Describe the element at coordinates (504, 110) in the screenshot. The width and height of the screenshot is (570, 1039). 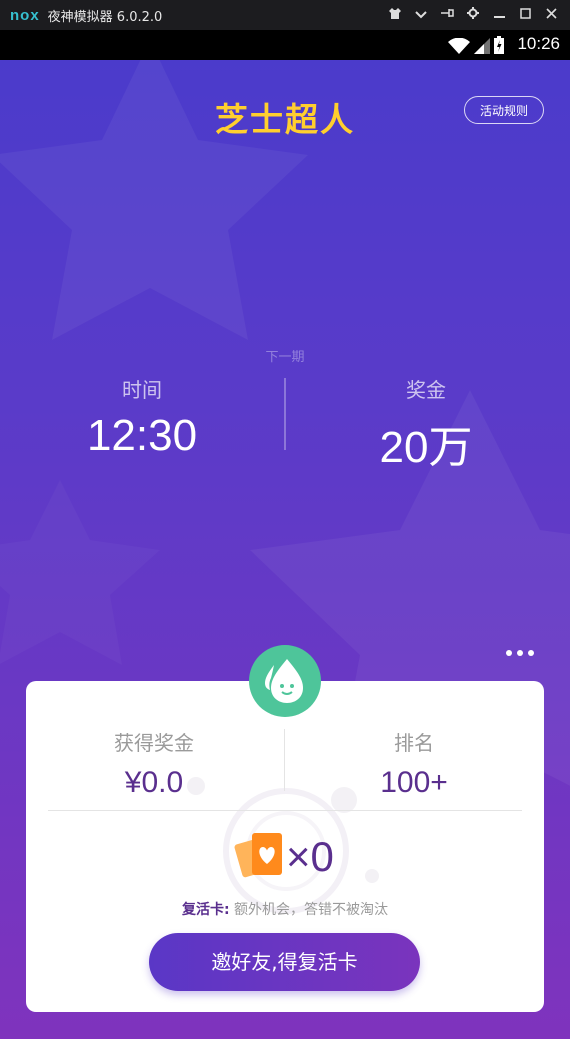
I see `activity-rules-button: 活动规则` at that location.